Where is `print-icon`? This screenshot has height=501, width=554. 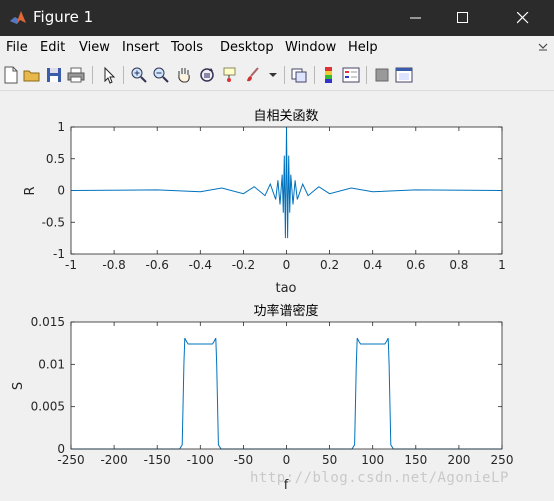
print-icon is located at coordinates (76, 75).